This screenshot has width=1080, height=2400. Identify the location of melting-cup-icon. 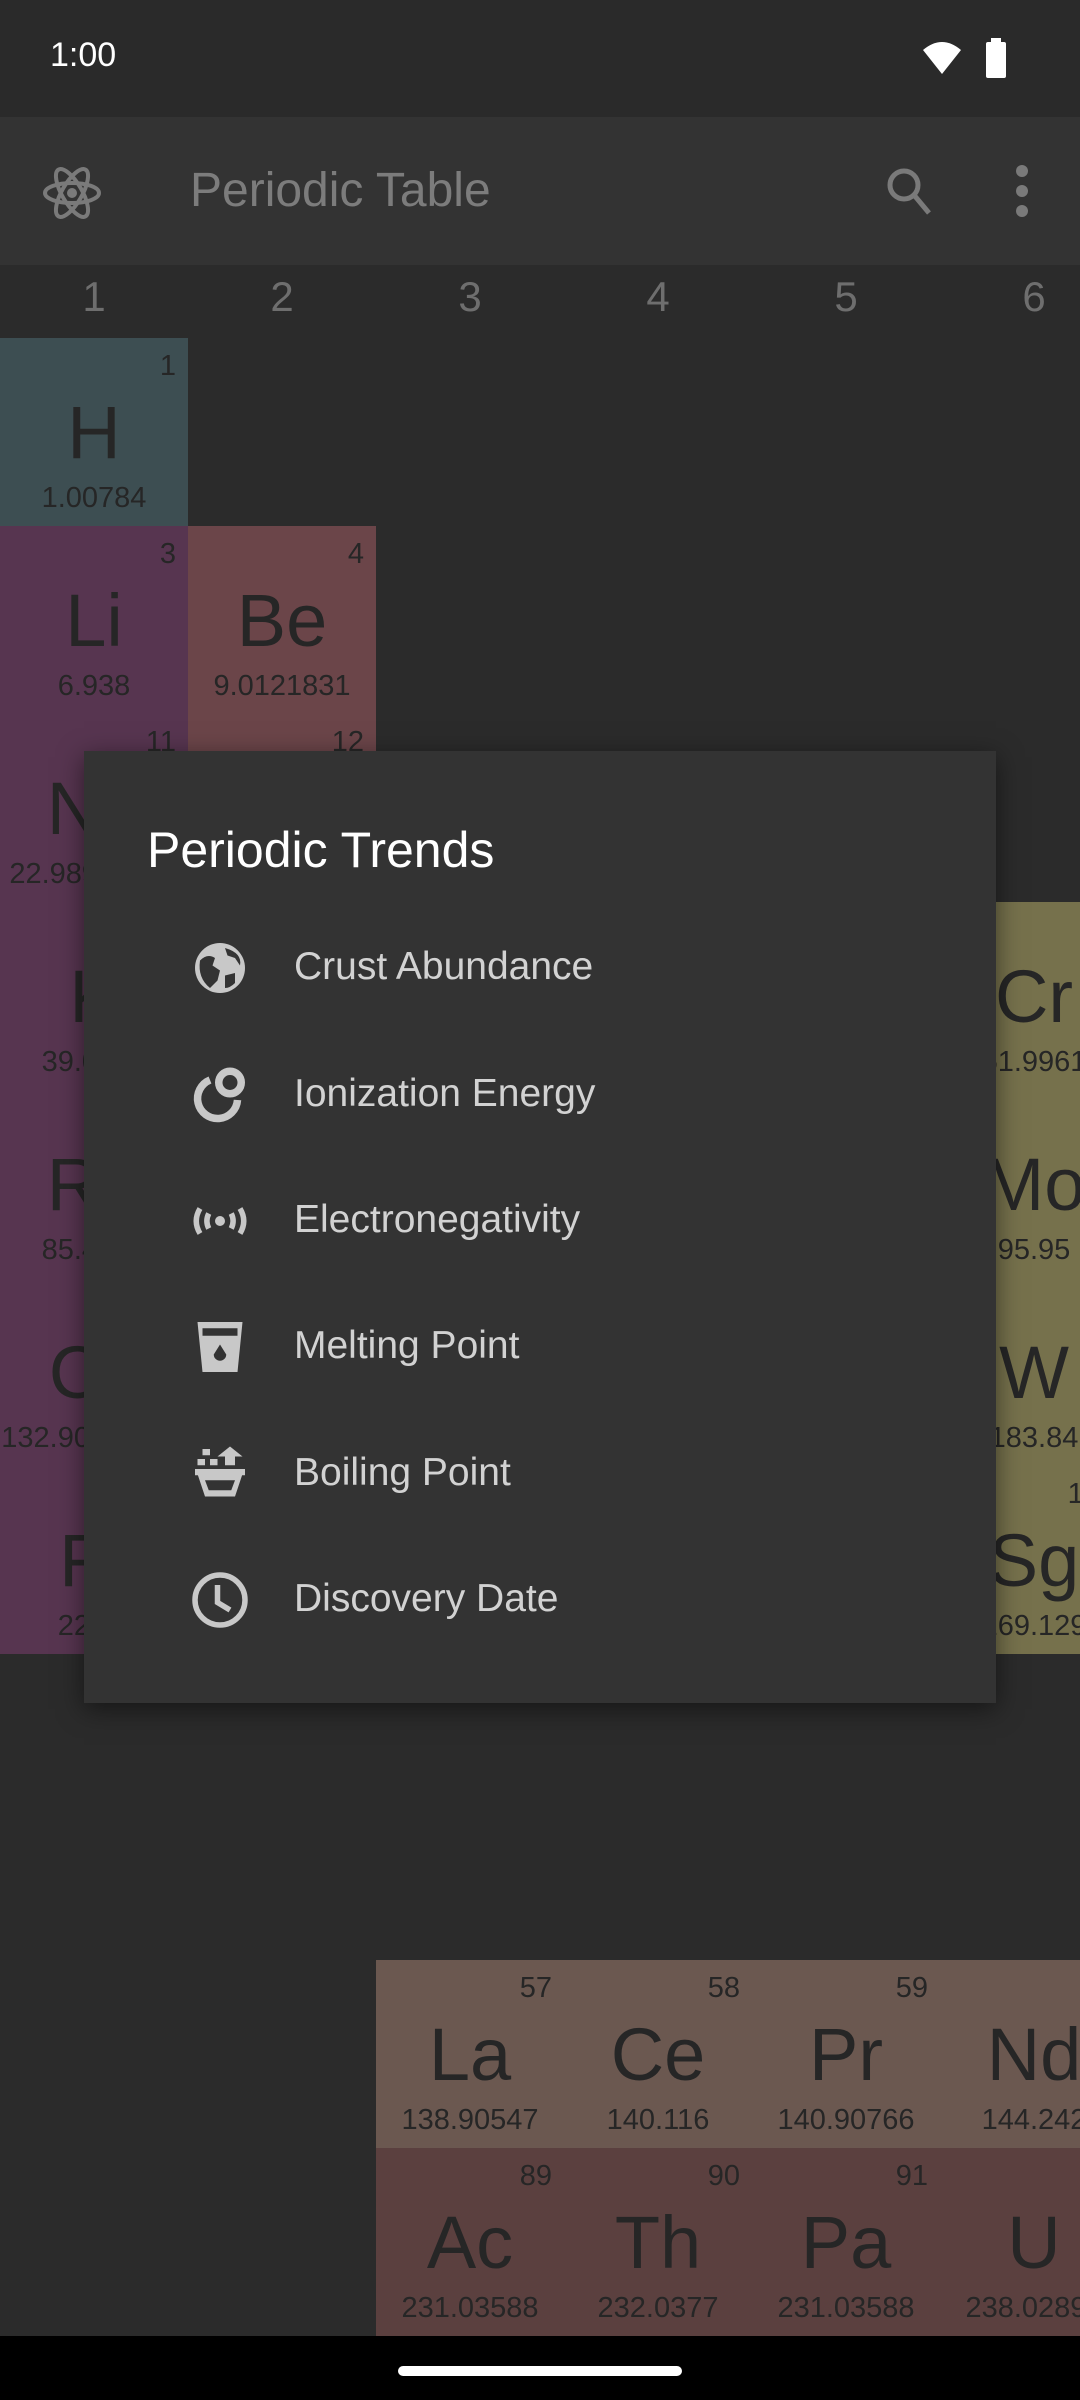
(220, 1347).